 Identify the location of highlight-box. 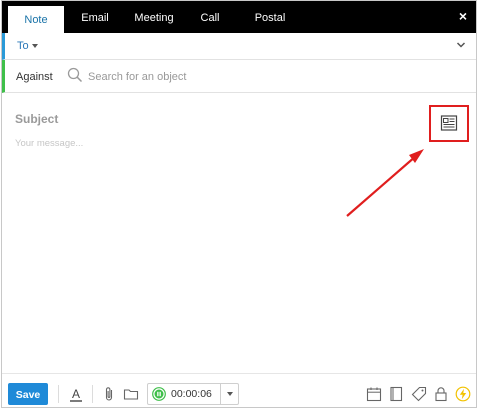
(449, 123).